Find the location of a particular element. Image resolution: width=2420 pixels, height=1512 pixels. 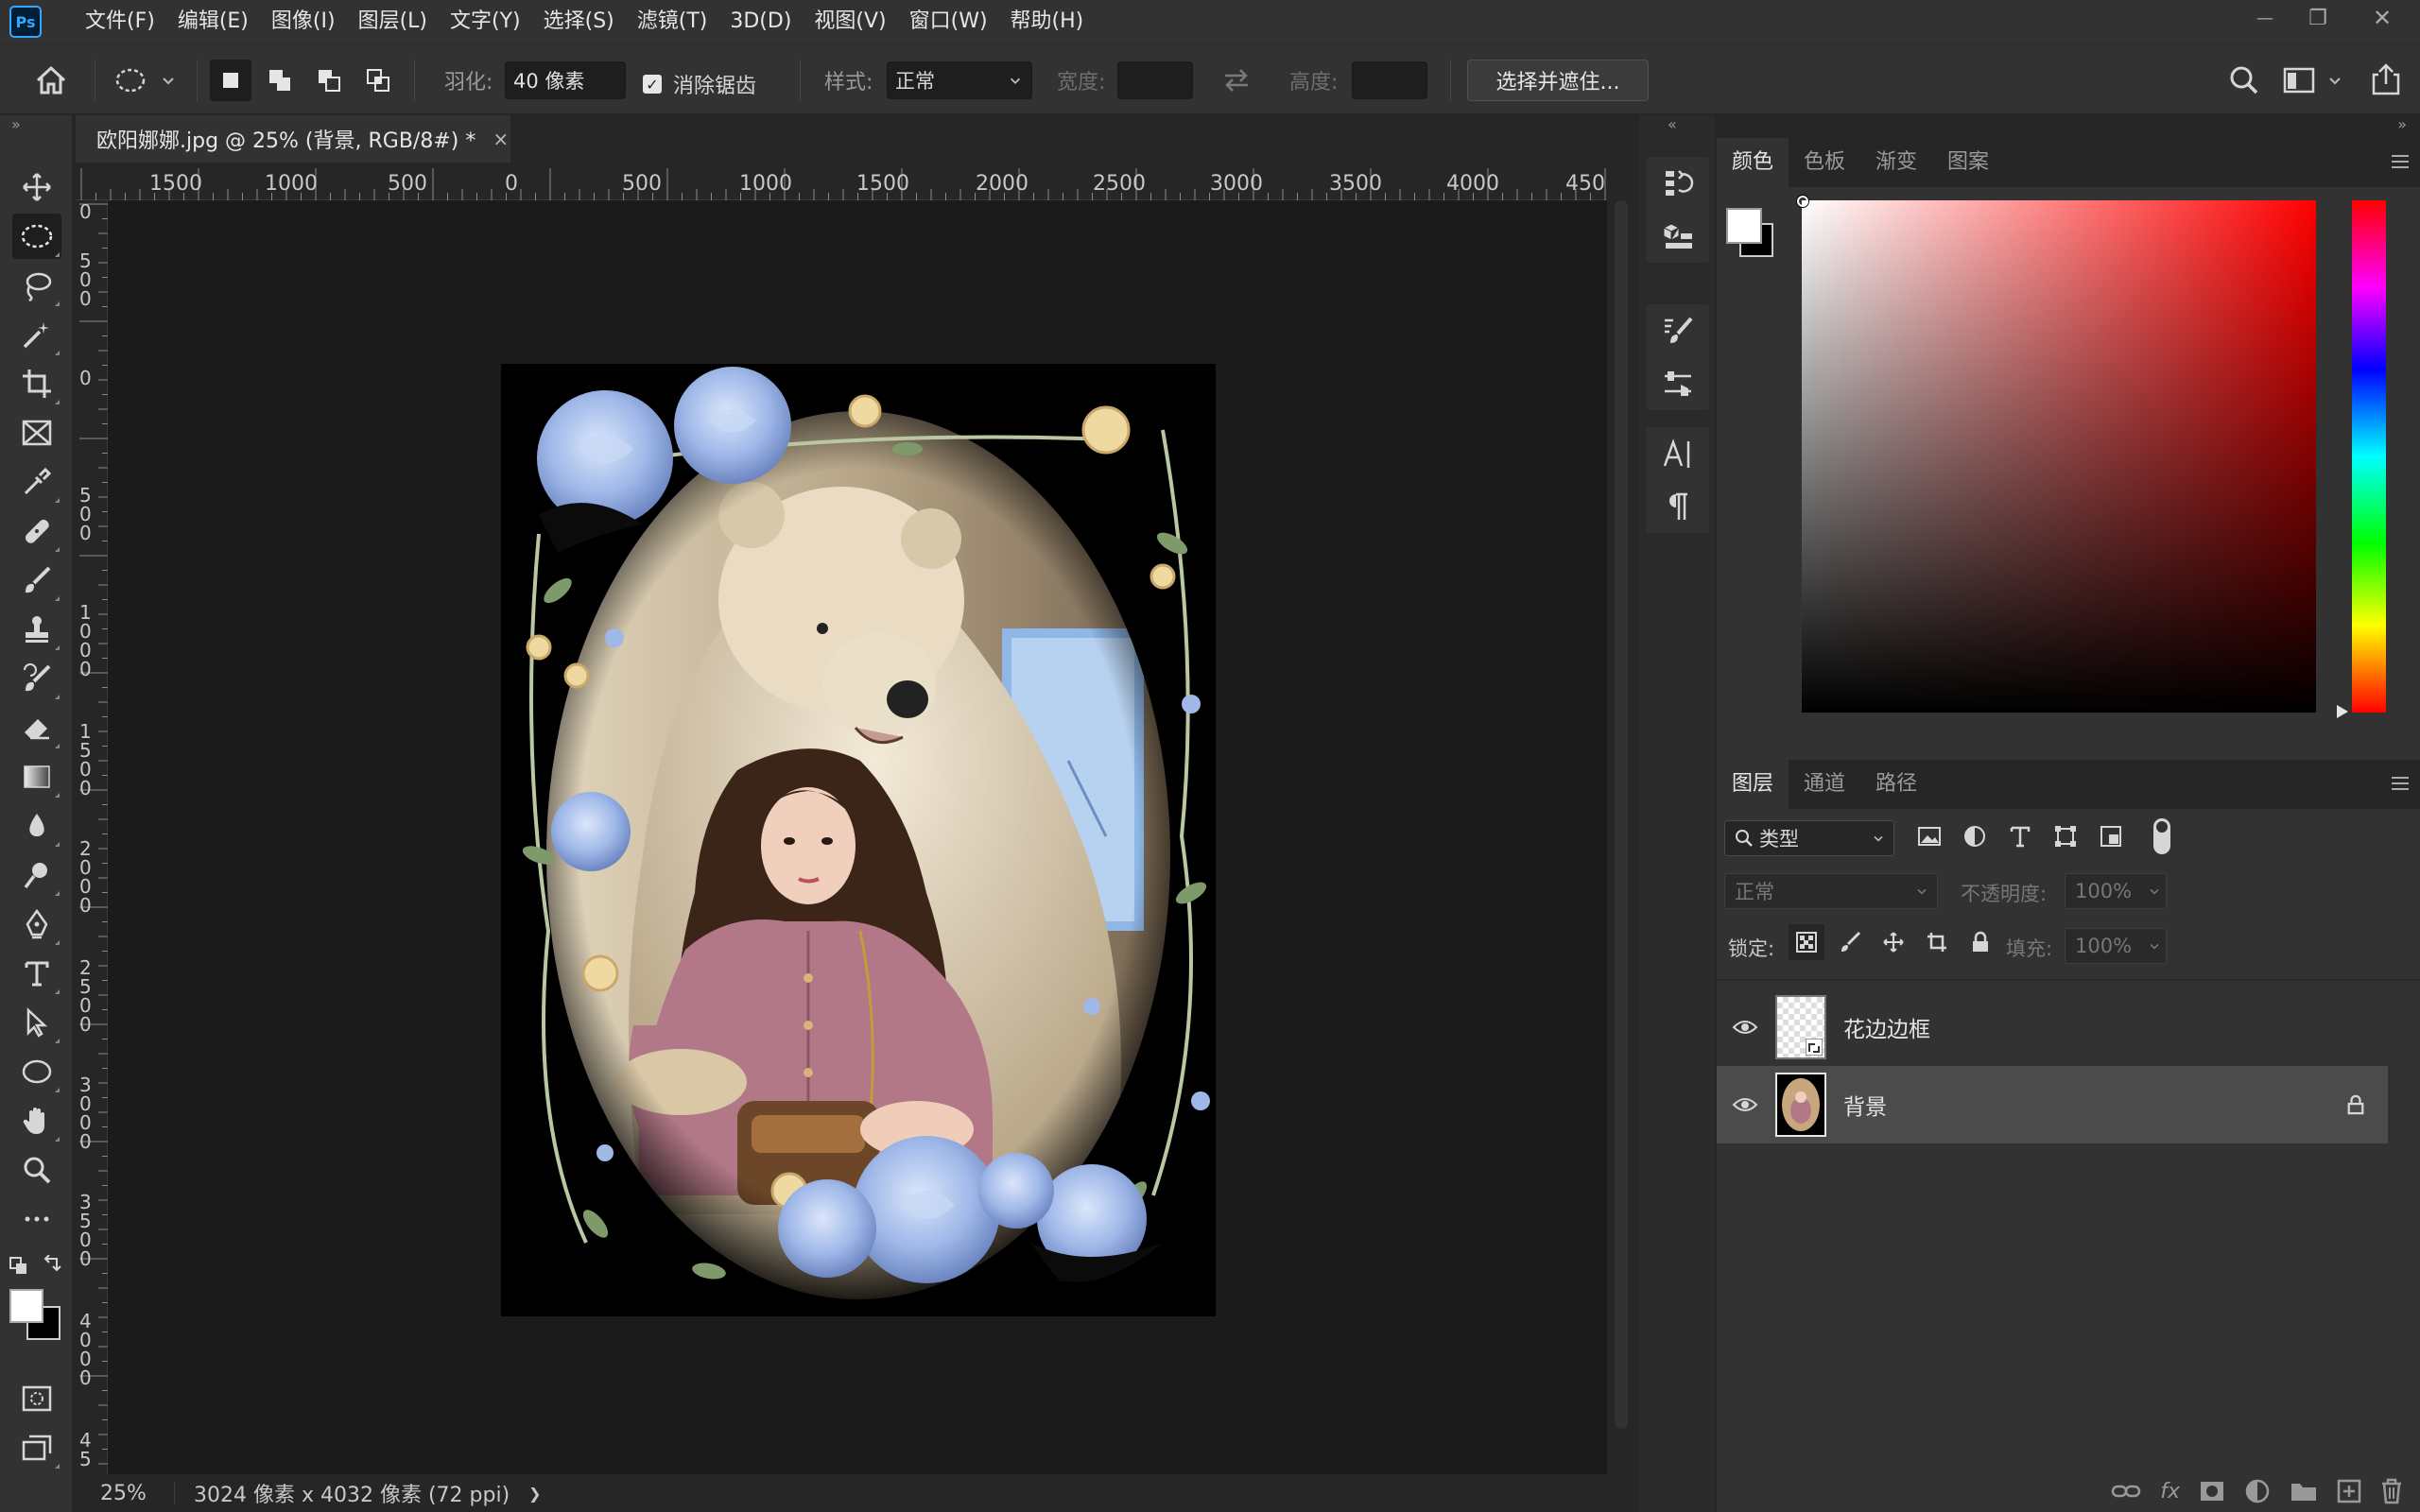

tab-gradients: 渐变 is located at coordinates (1896, 162).